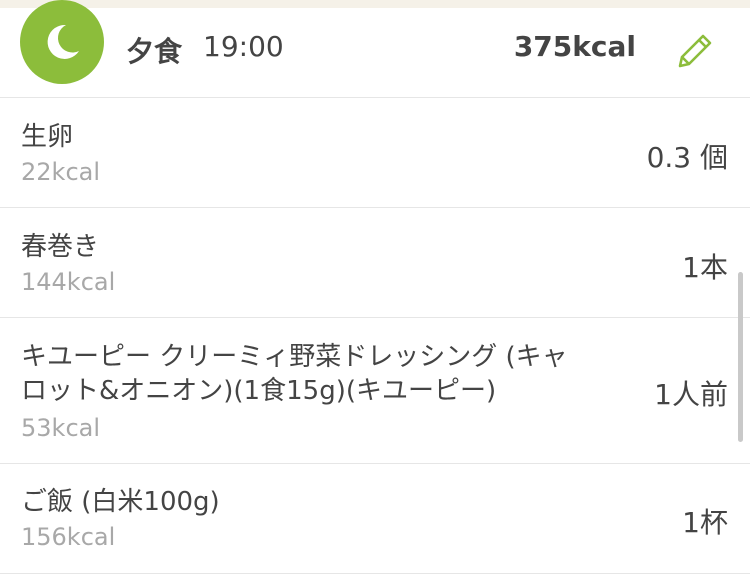 The image size is (750, 577). What do you see at coordinates (243, 46) in the screenshot?
I see `meal-time: 19:00` at bounding box center [243, 46].